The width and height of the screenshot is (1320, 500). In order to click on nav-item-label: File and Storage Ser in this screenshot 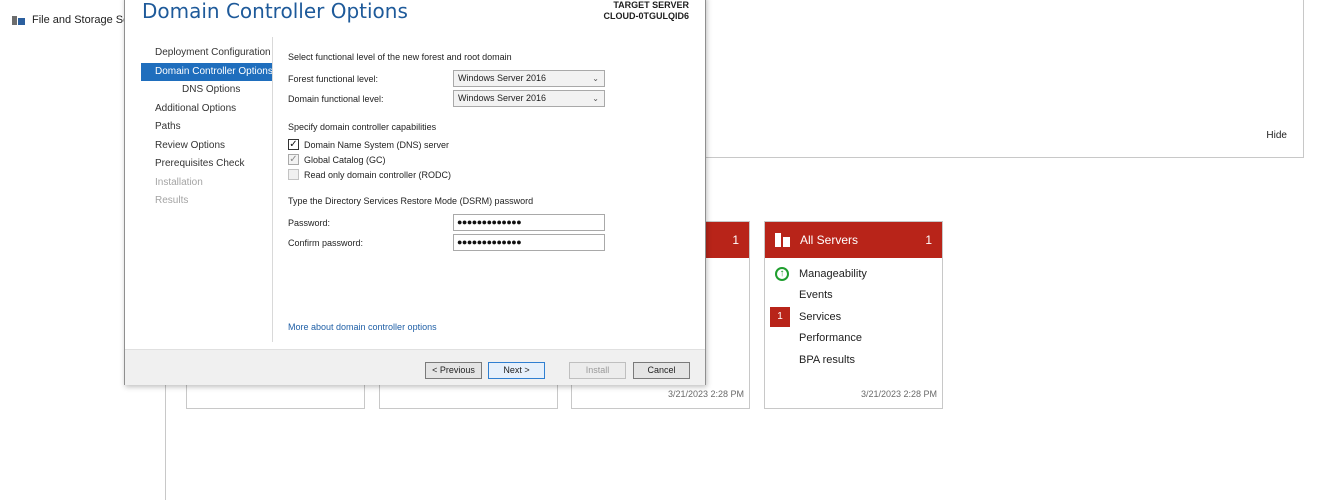, I will do `click(82, 20)`.